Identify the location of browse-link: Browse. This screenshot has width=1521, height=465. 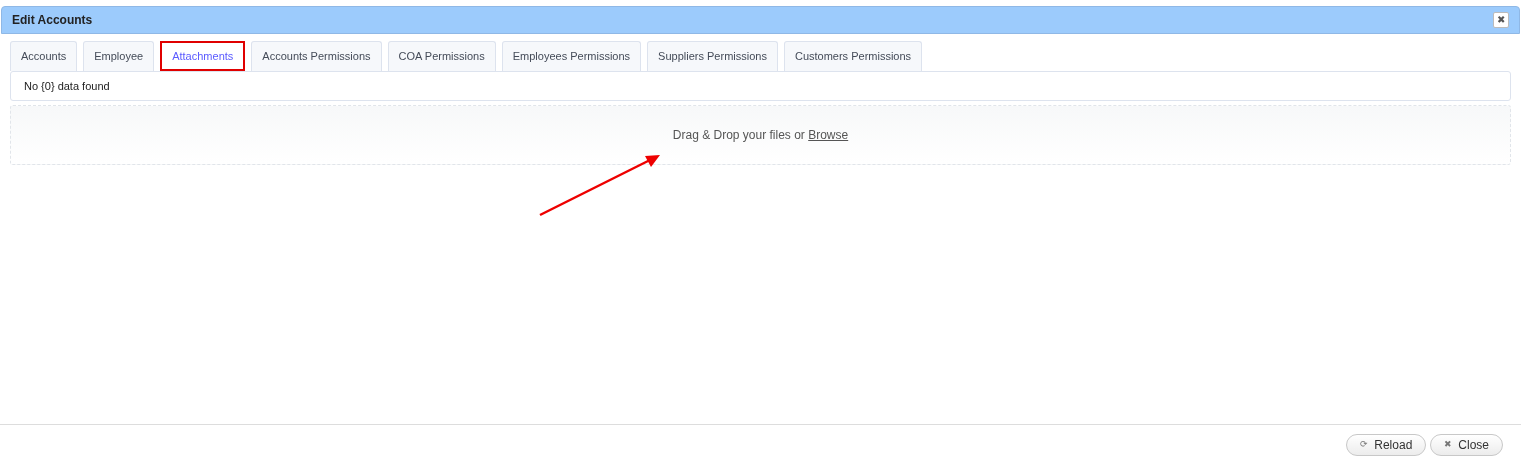
(828, 135).